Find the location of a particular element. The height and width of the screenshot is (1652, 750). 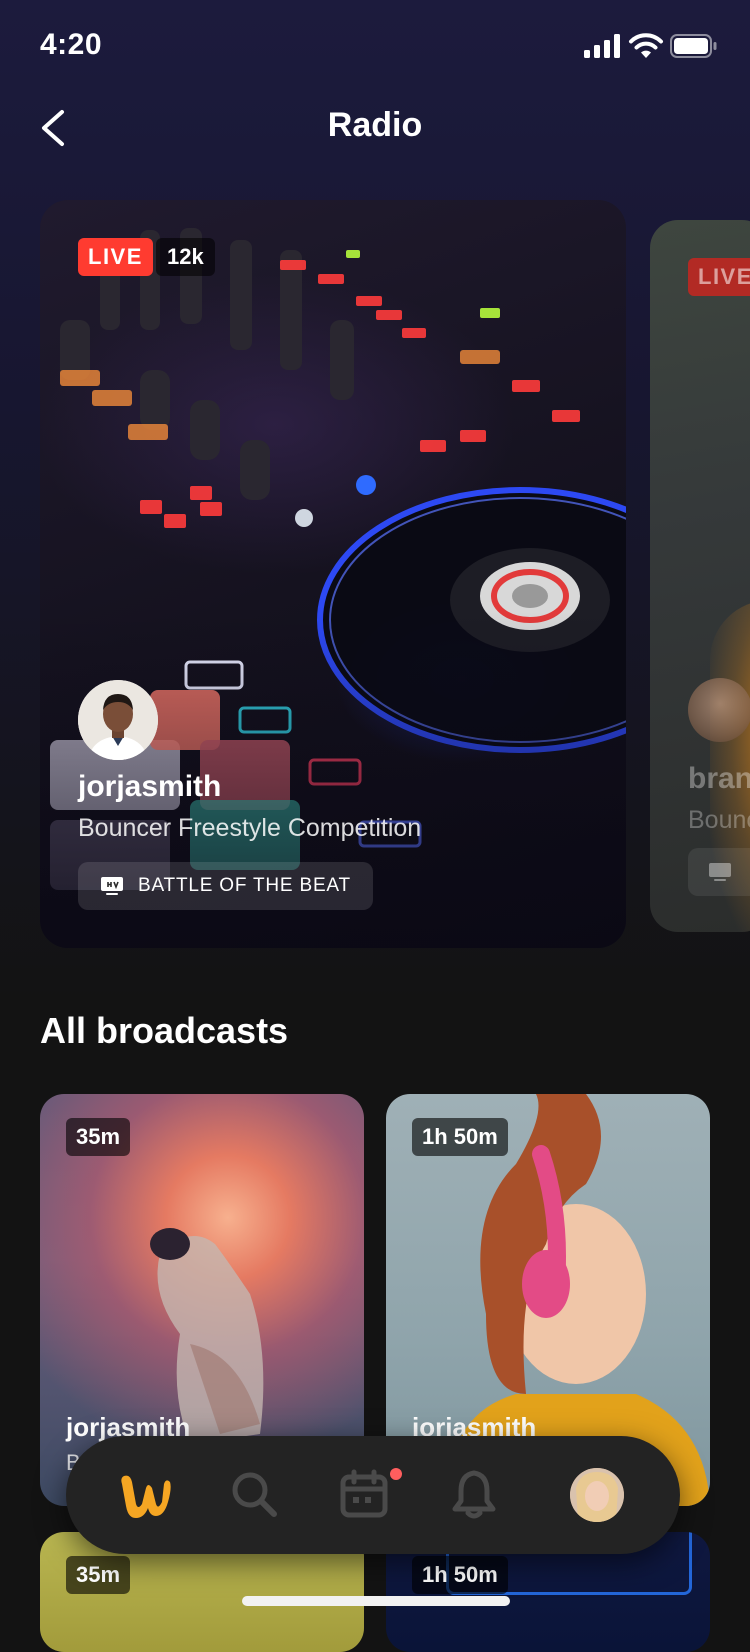

broadcast-title: Bouncer Freestyle Competition is located at coordinates (250, 828).